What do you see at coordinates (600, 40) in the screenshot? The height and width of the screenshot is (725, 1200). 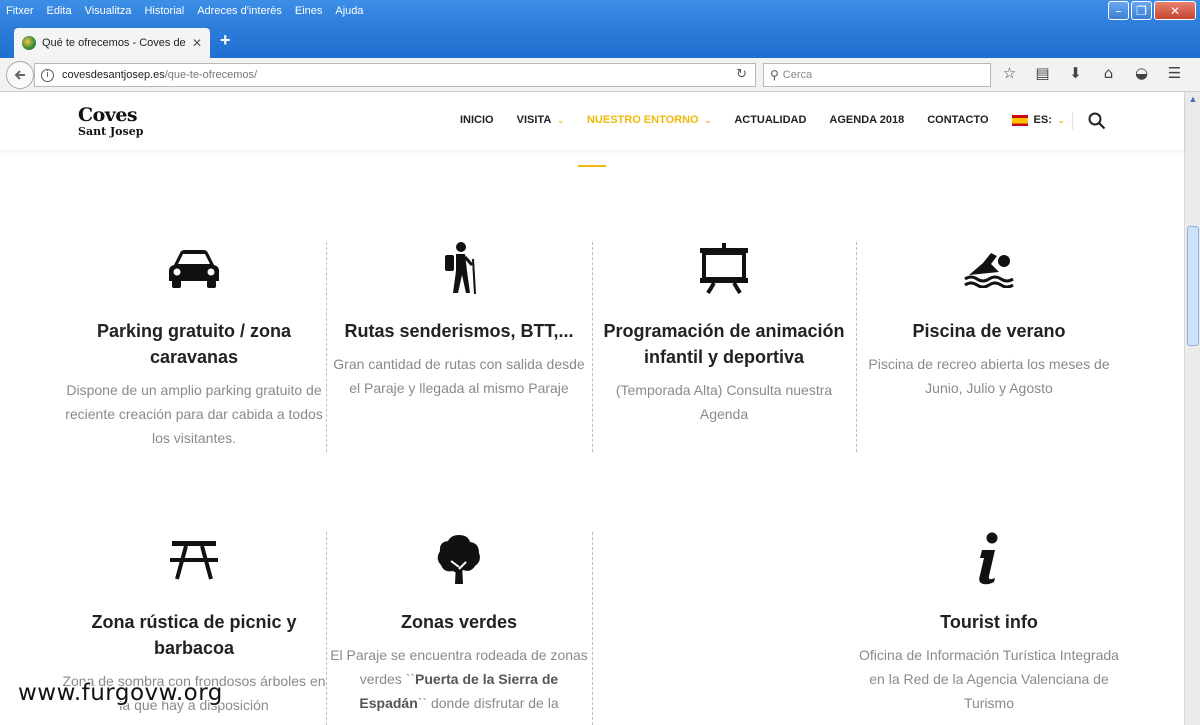 I see `tab-strip: Qué te ofrecemos - Coves de... ✕ +` at bounding box center [600, 40].